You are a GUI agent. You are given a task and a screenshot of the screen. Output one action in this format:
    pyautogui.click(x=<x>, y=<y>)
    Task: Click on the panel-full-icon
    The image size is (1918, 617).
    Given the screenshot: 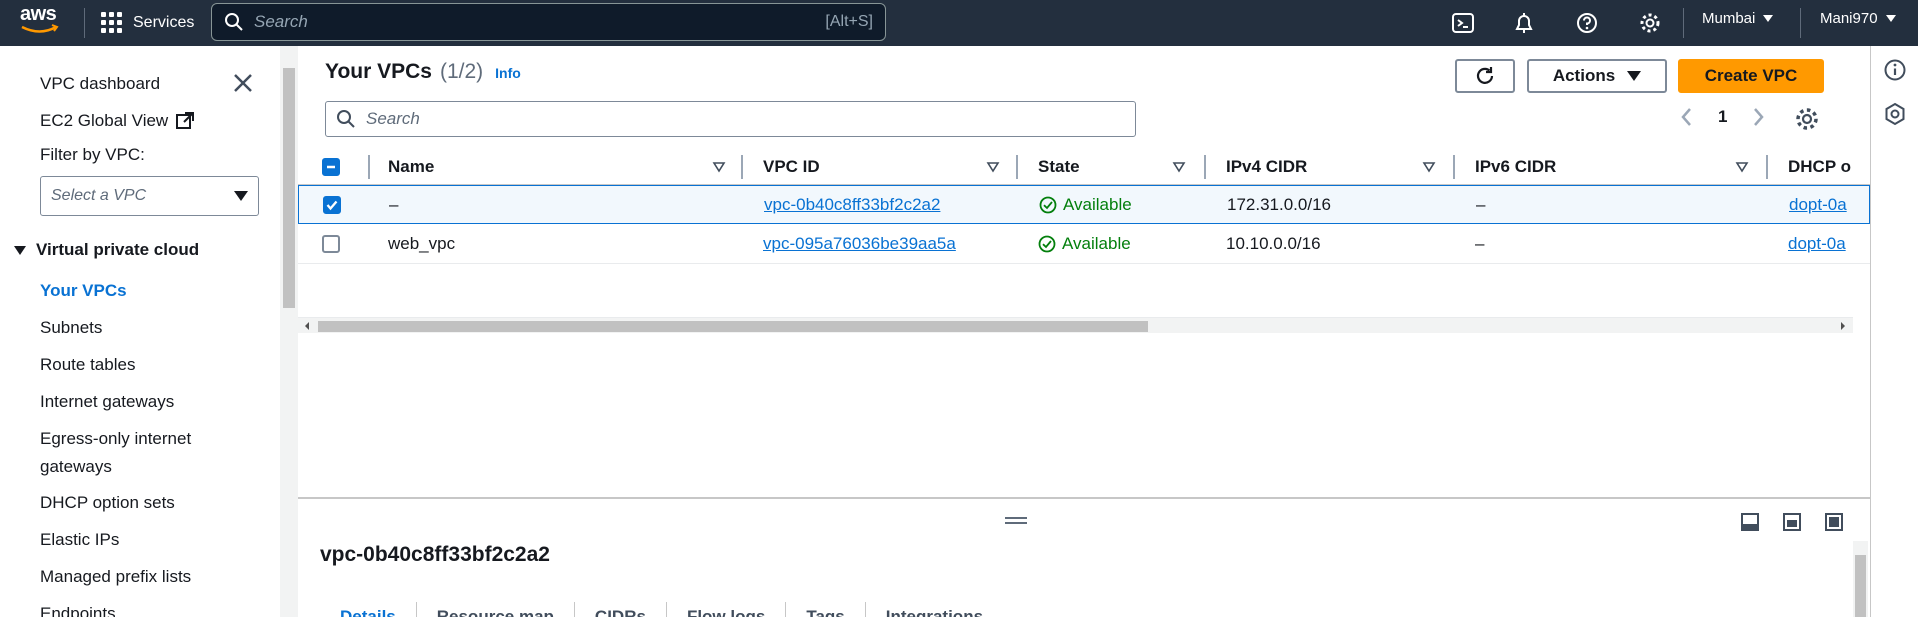 What is the action you would take?
    pyautogui.click(x=1834, y=522)
    